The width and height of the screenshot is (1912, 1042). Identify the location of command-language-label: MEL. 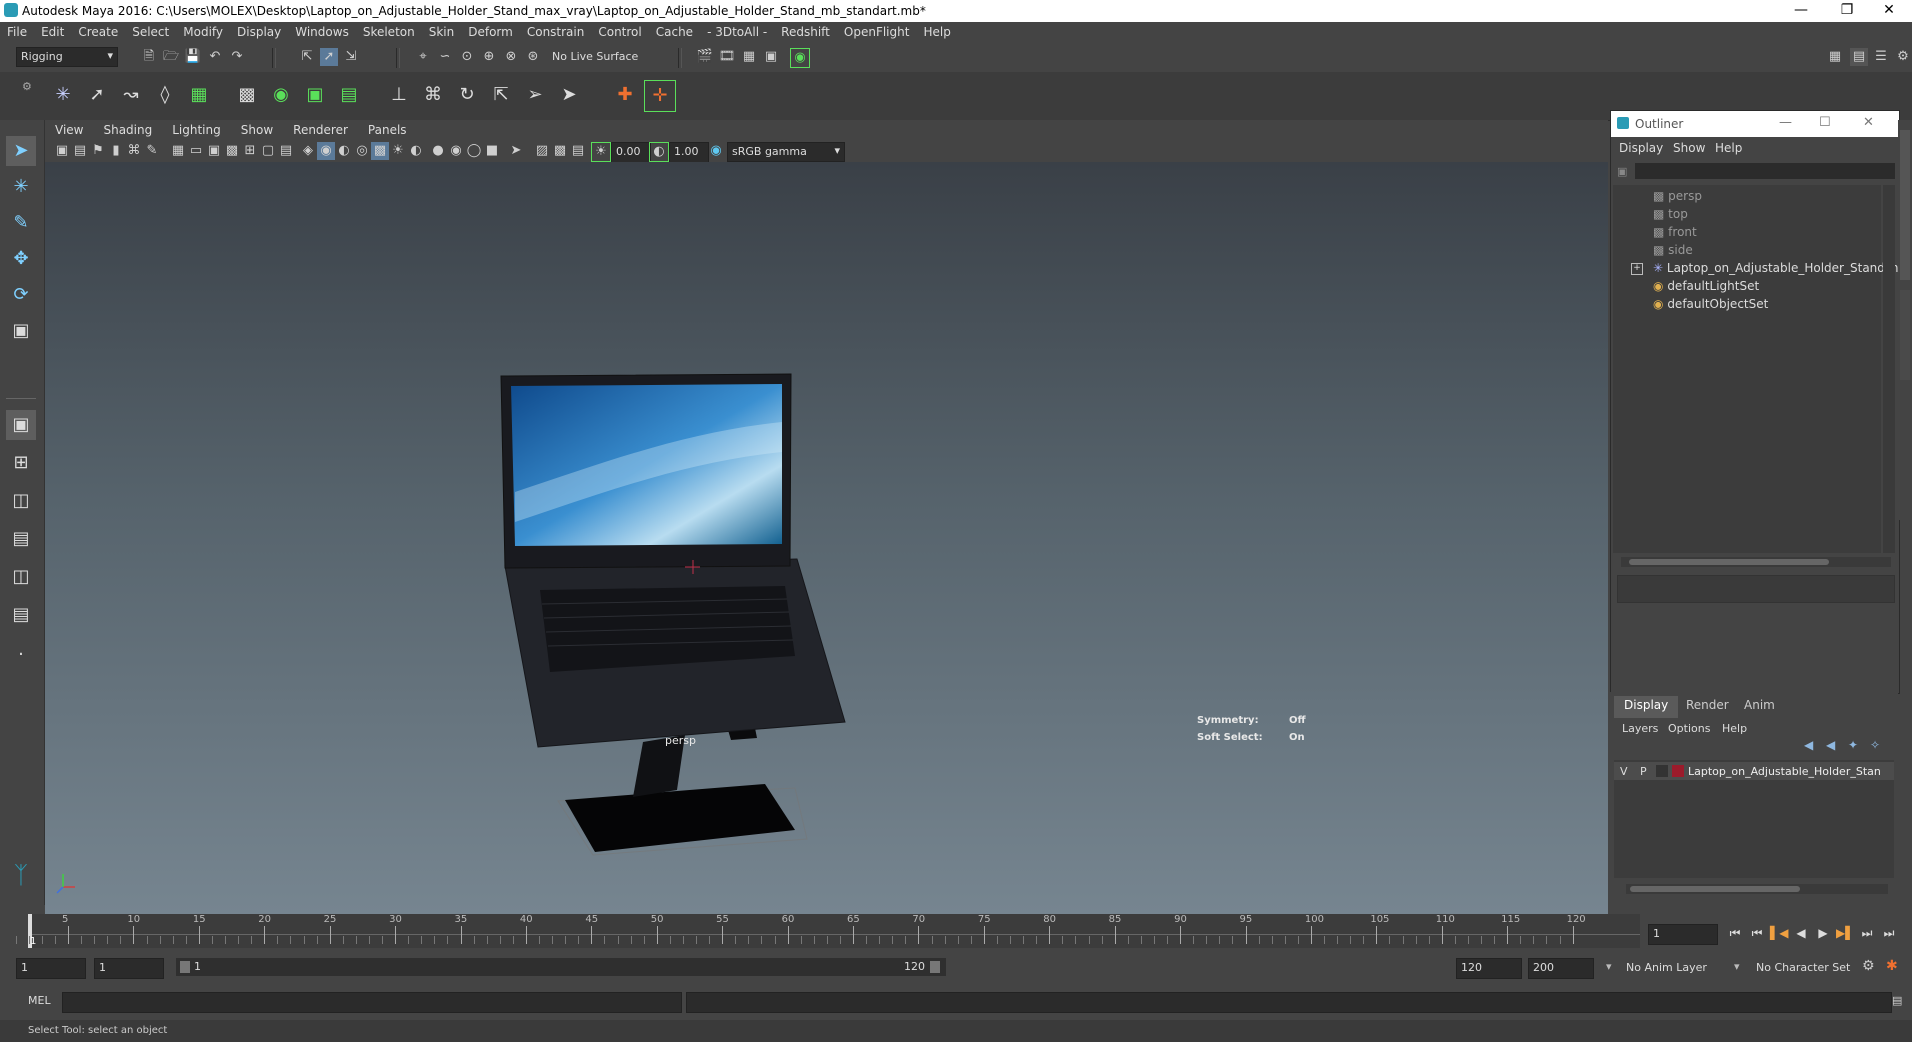
(39, 1000).